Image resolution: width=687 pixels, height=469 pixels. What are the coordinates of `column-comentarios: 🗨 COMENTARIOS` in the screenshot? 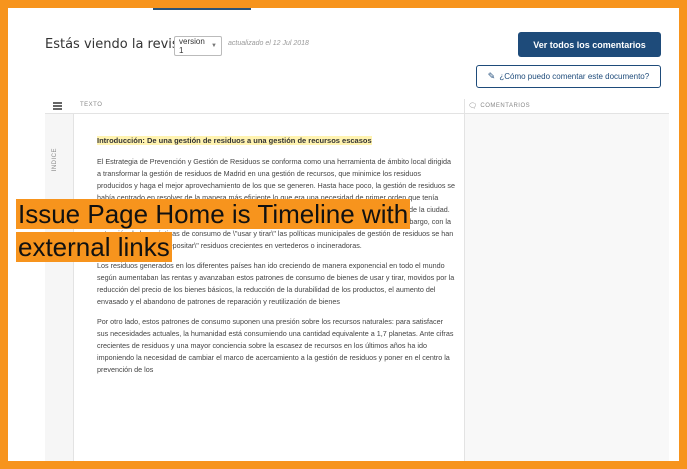 It's located at (499, 106).